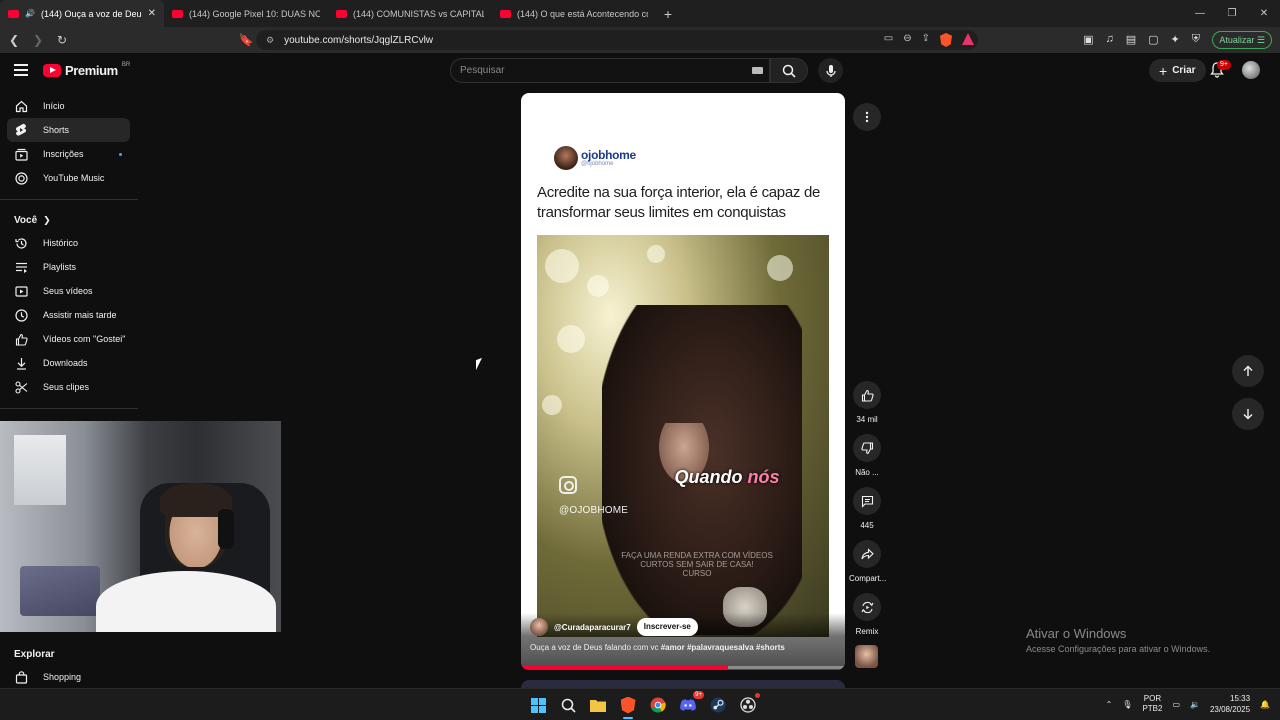  I want to click on remix-button, so click(867, 607).